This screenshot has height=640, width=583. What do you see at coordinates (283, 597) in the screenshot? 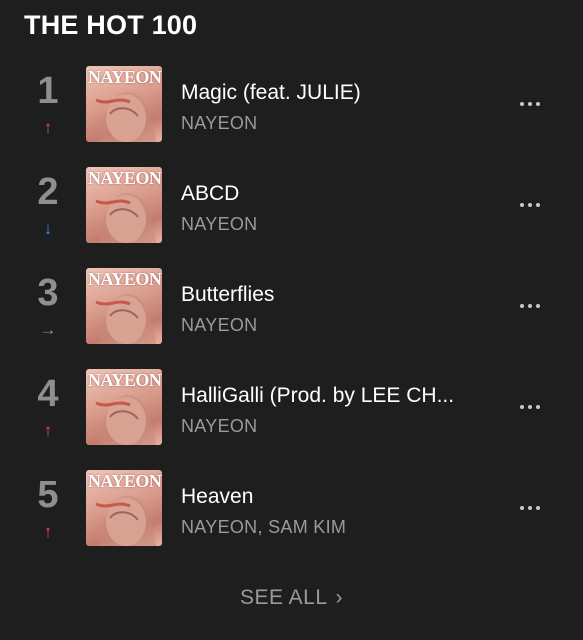
I see `see-all-label: SEE ALL` at bounding box center [283, 597].